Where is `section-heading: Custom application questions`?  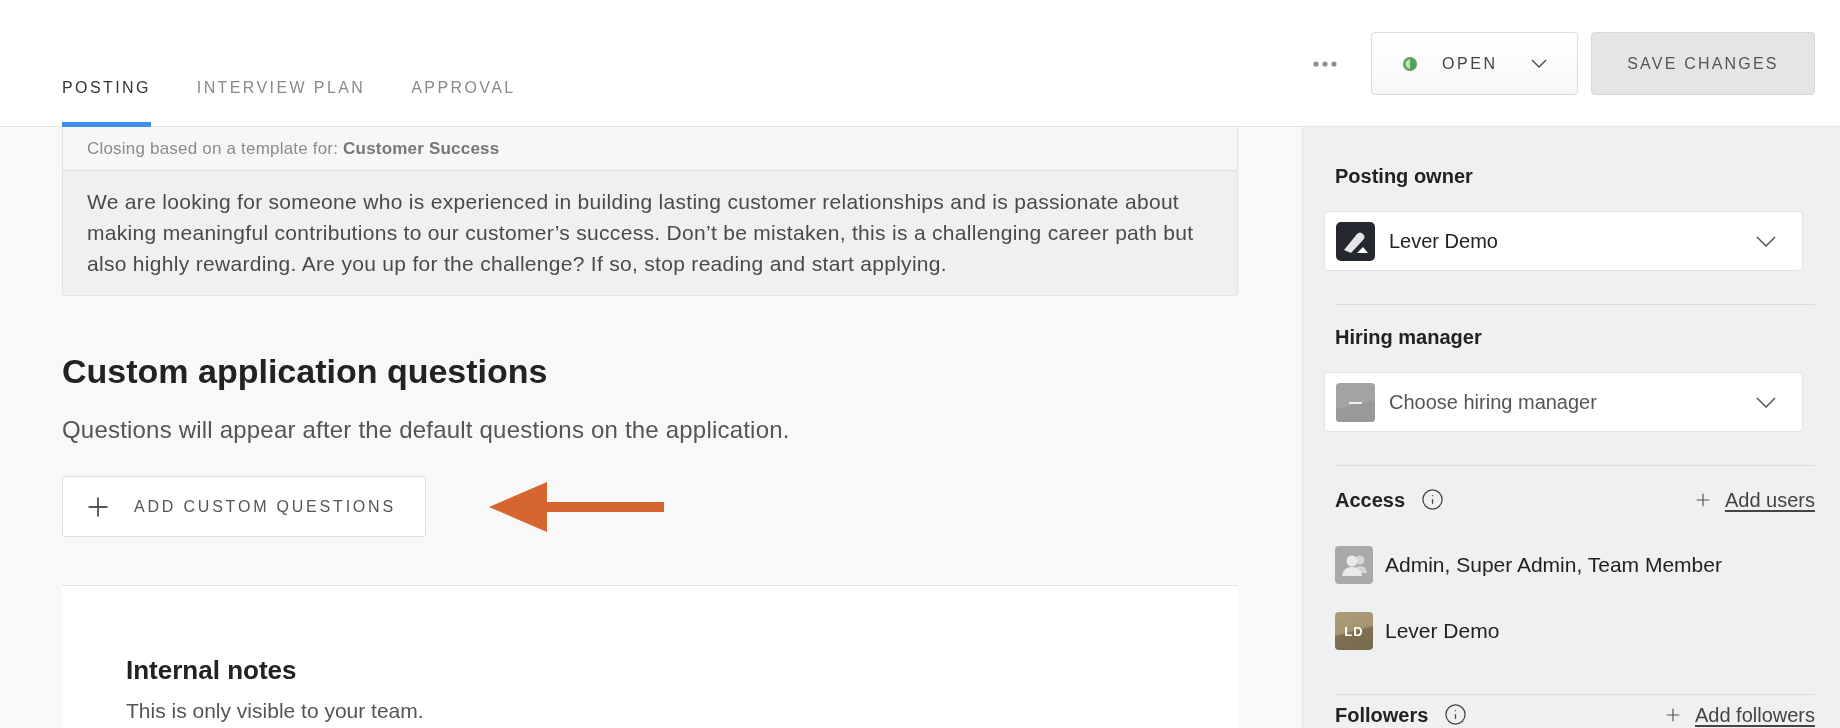 section-heading: Custom application questions is located at coordinates (305, 371).